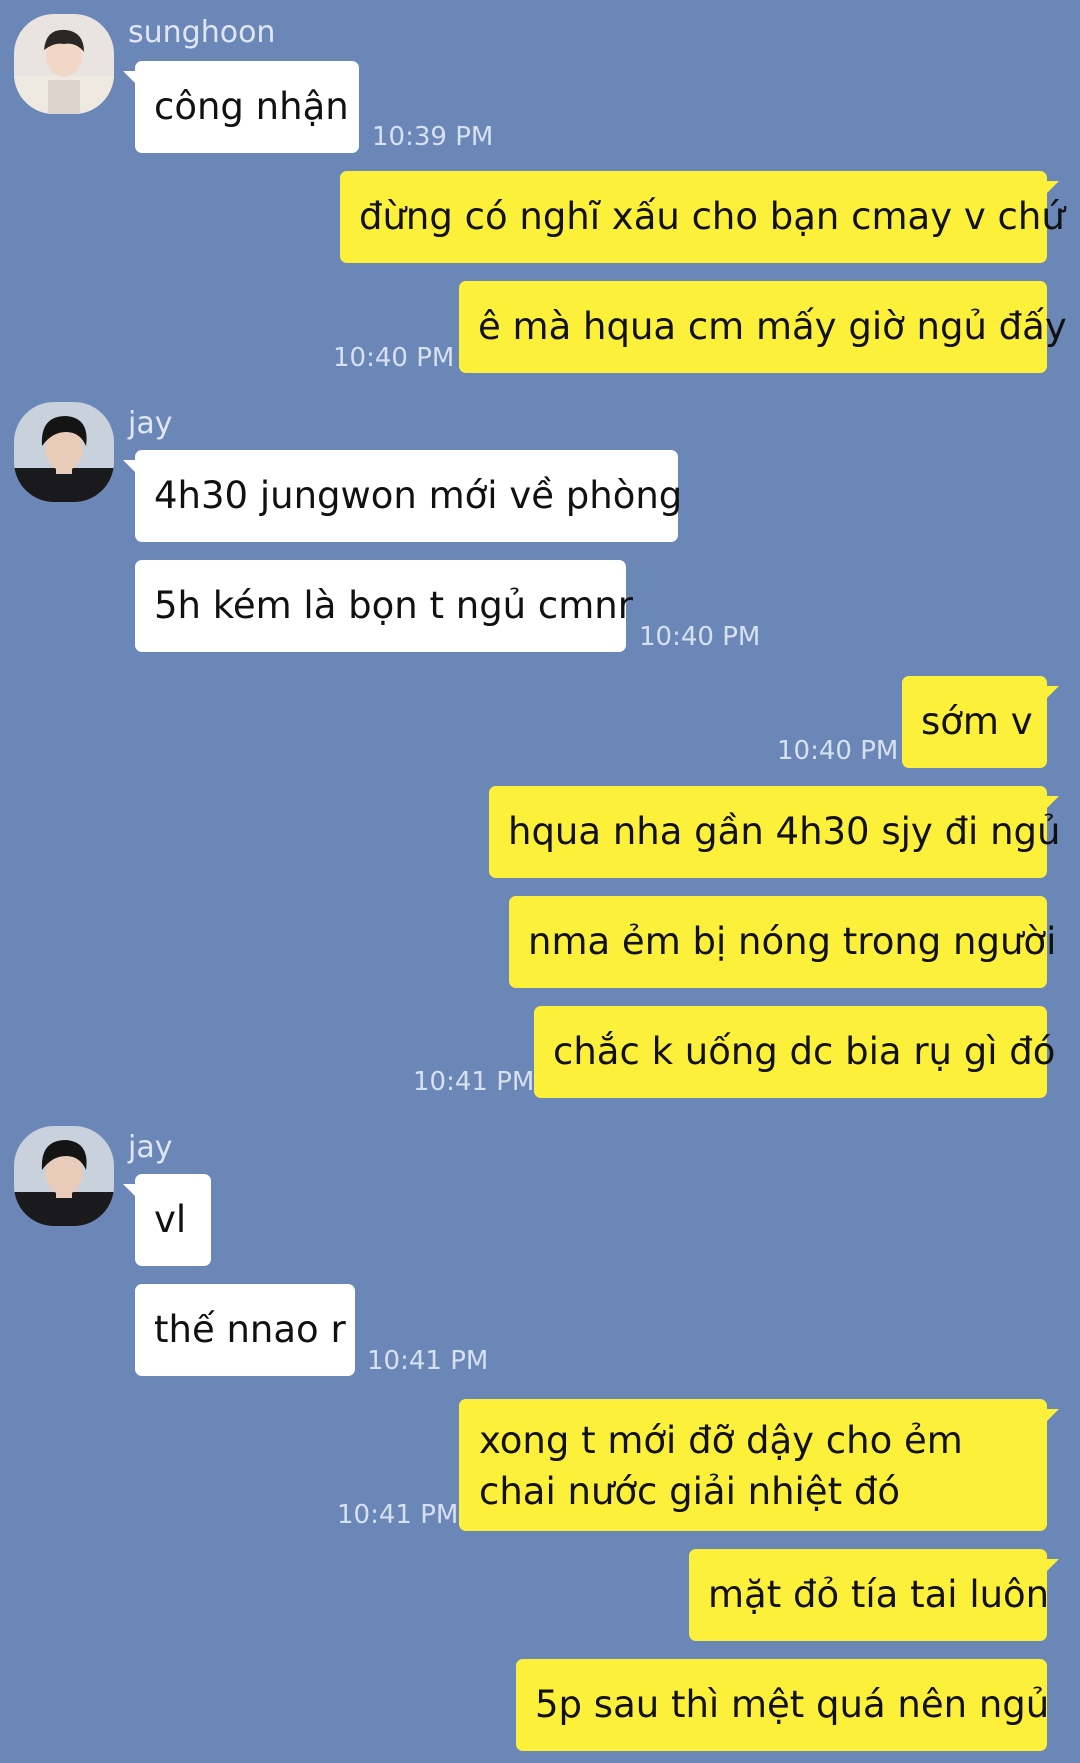  I want to click on outgoing-message-bubble: 5p sau thì mệt quá nên ngủ, so click(783, 1705).